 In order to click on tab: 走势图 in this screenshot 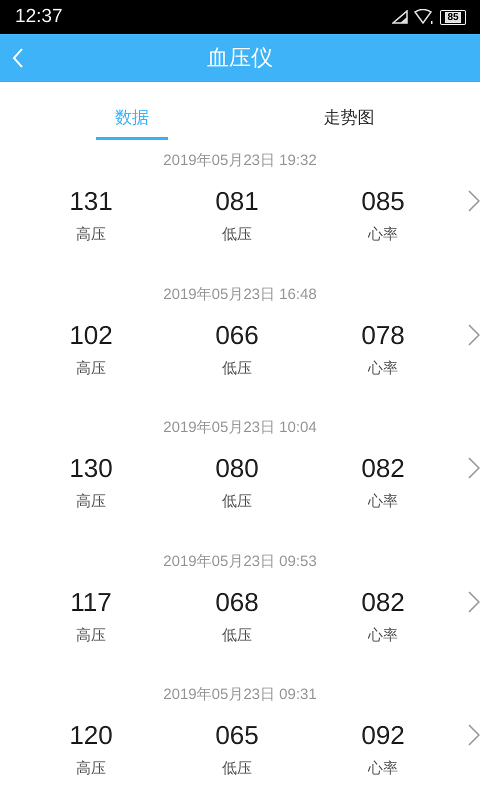, I will do `click(349, 111)`.